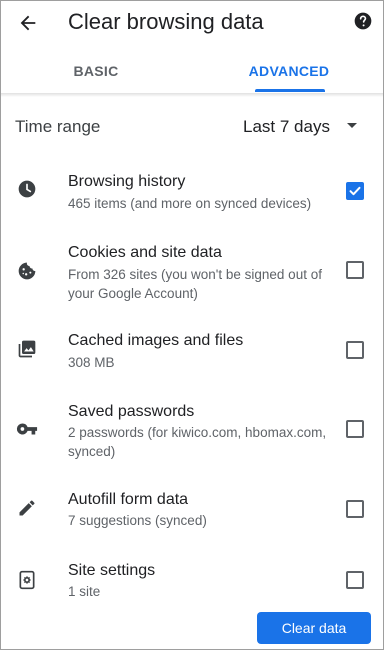  I want to click on item-title: Cached images and files, so click(156, 340).